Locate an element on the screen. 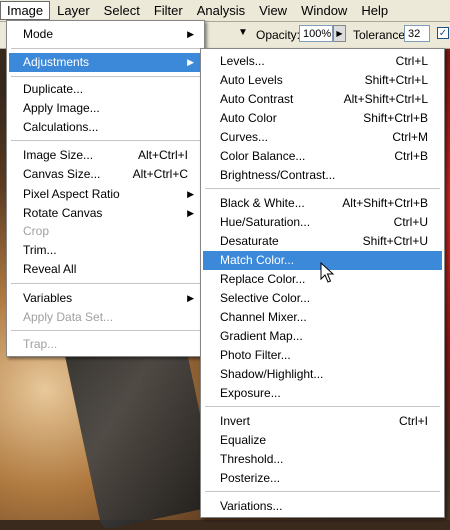 This screenshot has height=530, width=450. menu-item-pixel-aspect-ratio: Pixel Aspect Ratio ▶ is located at coordinates (105, 194).